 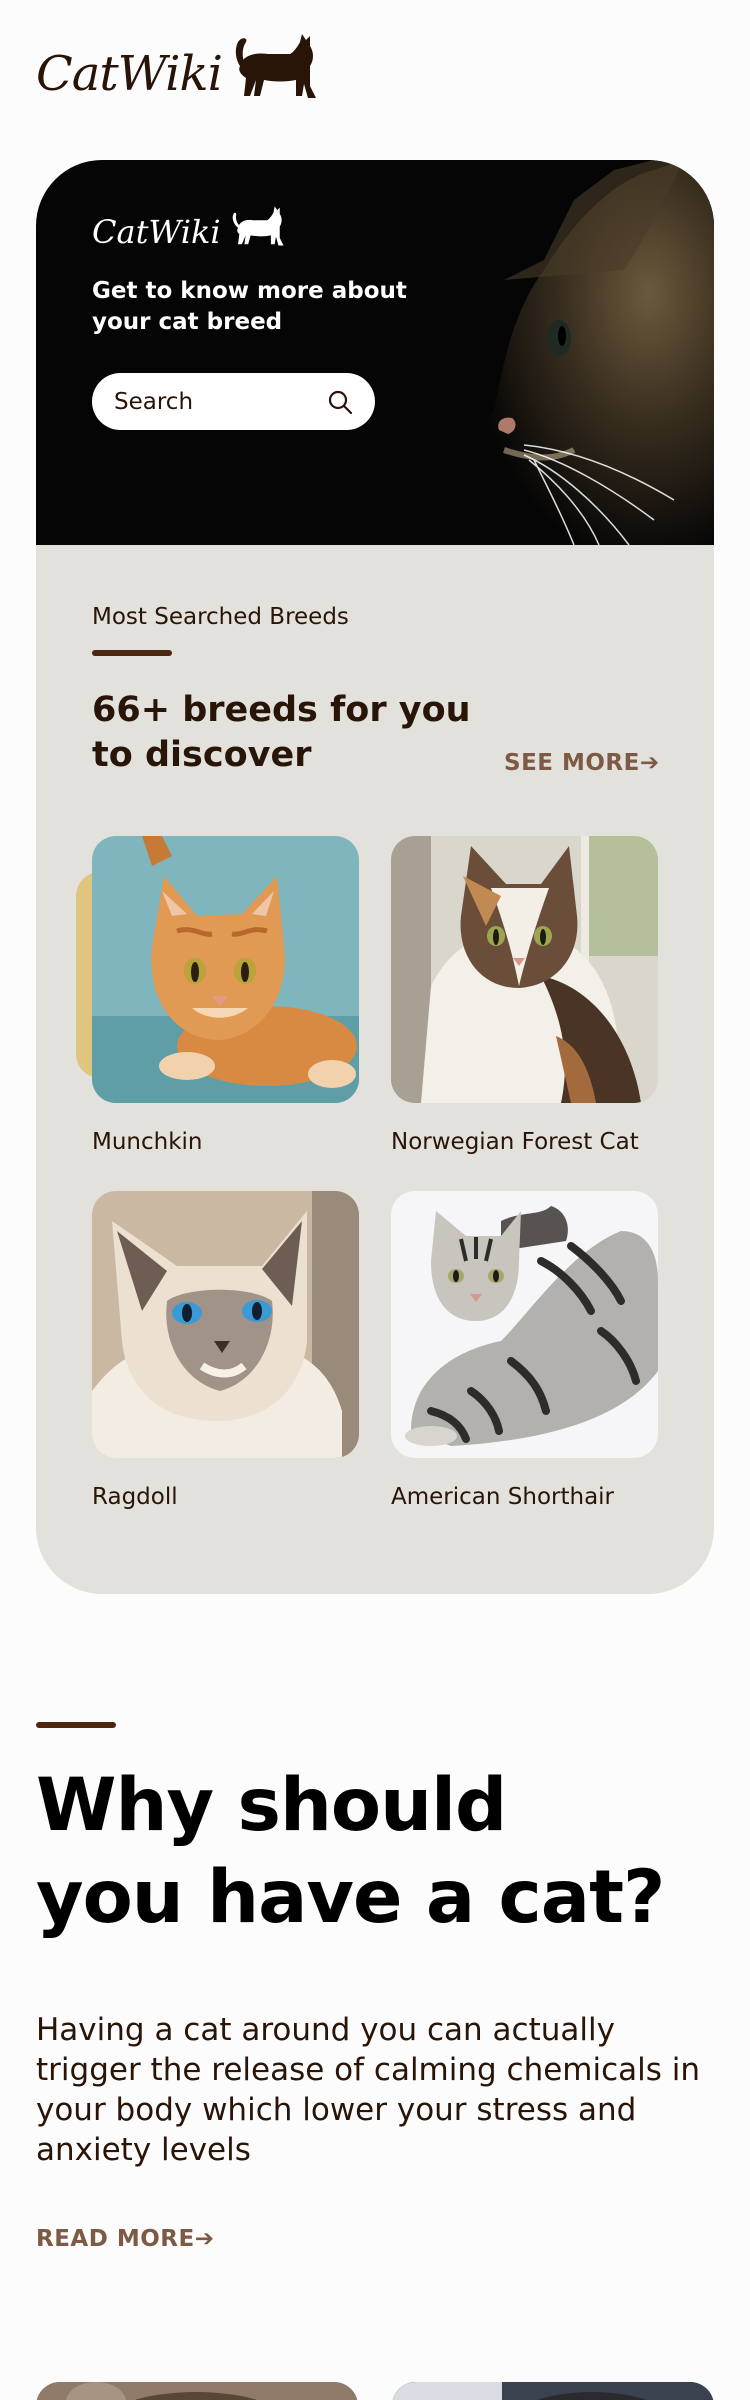 I want to click on hero-logo: CatWiki, so click(x=188, y=224).